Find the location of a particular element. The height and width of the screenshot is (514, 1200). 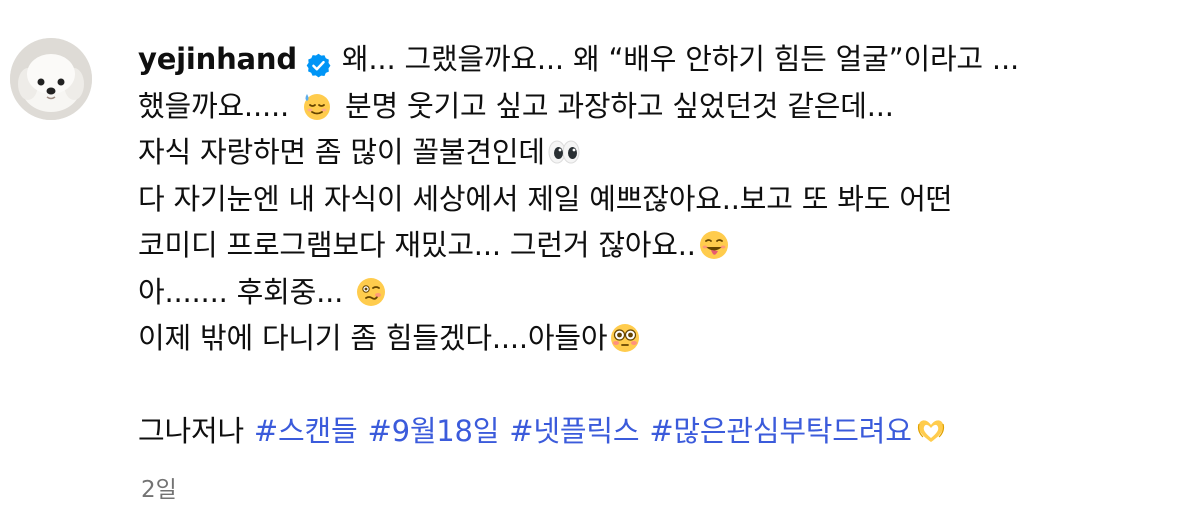

hashtag-link: #스캔들 is located at coordinates (306, 431).